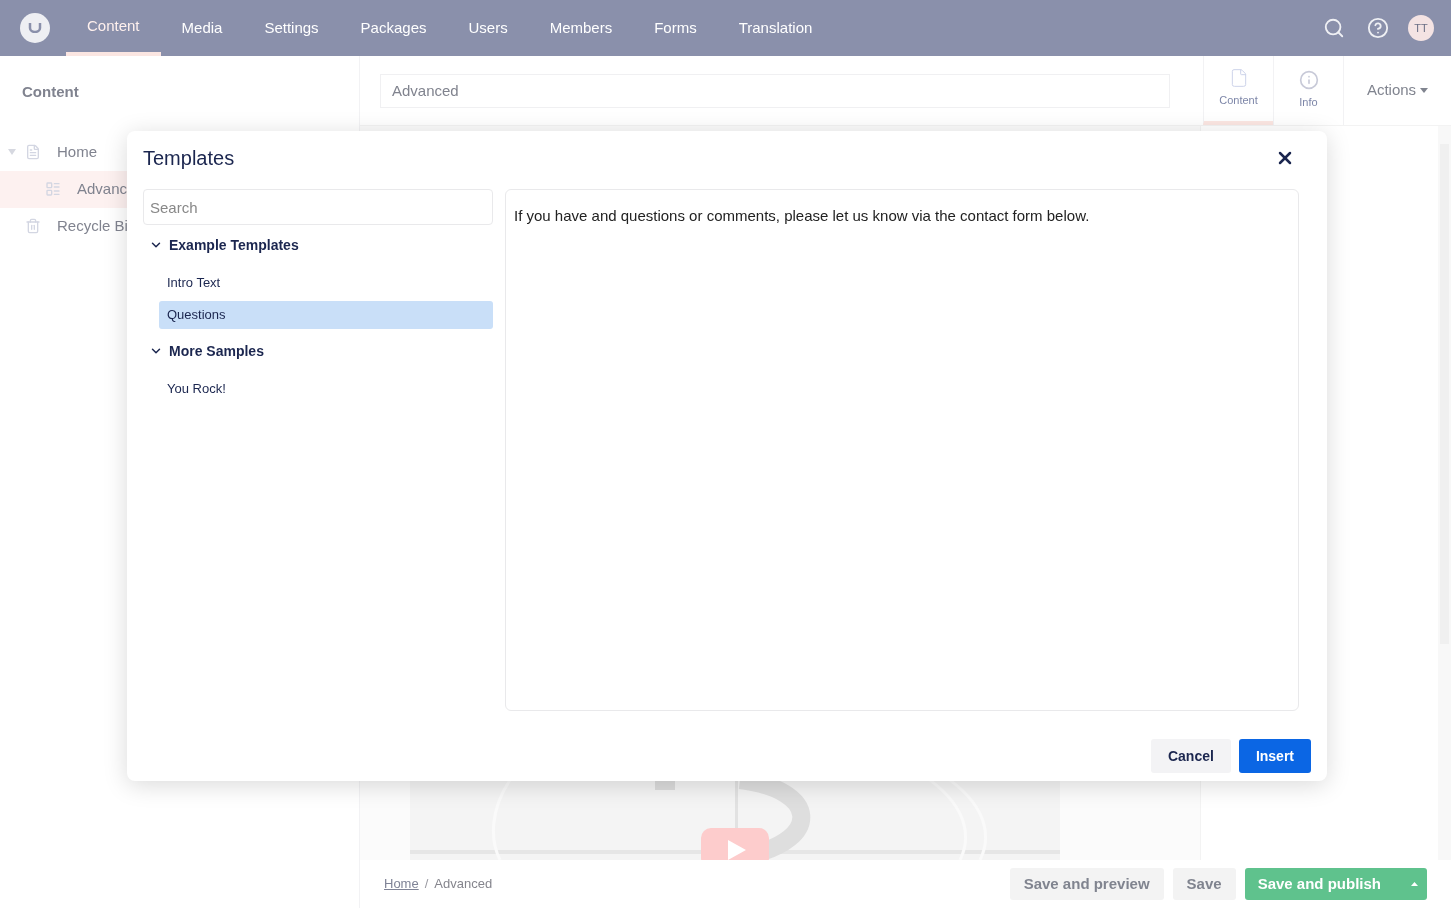  What do you see at coordinates (802, 215) in the screenshot?
I see `preview-text: If you have and questions or comments, please let us know via the contact form below.` at bounding box center [802, 215].